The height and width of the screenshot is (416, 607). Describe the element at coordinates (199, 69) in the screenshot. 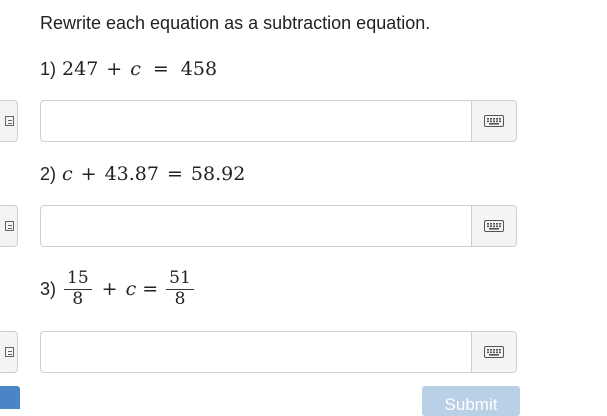

I see `term: 458` at that location.